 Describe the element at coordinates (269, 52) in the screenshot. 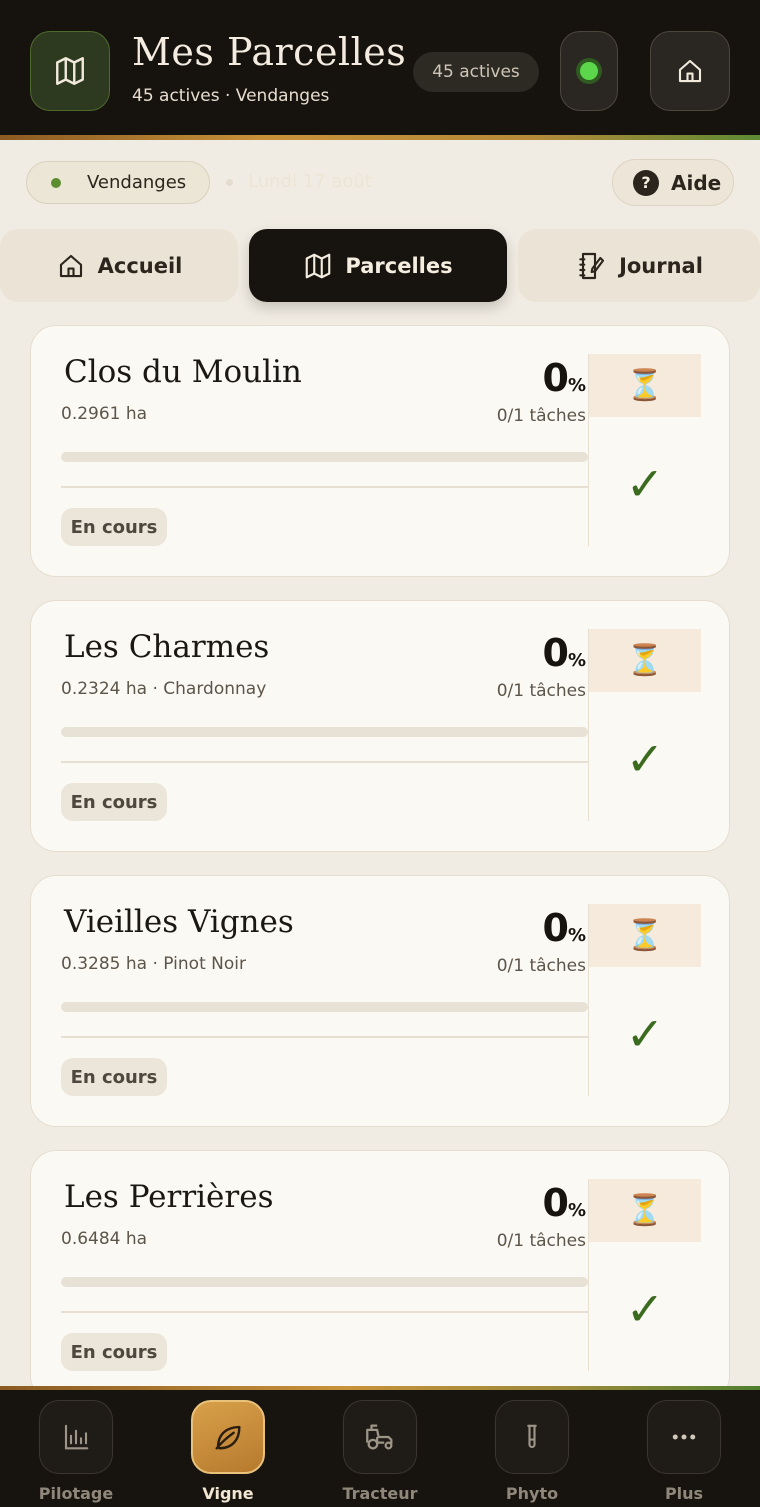

I see `page-title: Mes Parcelles` at that location.